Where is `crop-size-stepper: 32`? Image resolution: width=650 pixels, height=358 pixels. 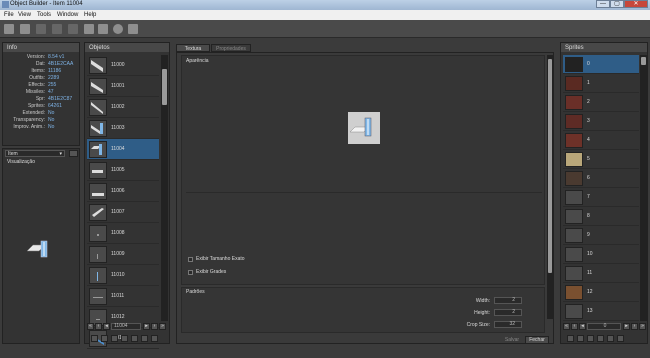 crop-size-stepper: 32 is located at coordinates (508, 324).